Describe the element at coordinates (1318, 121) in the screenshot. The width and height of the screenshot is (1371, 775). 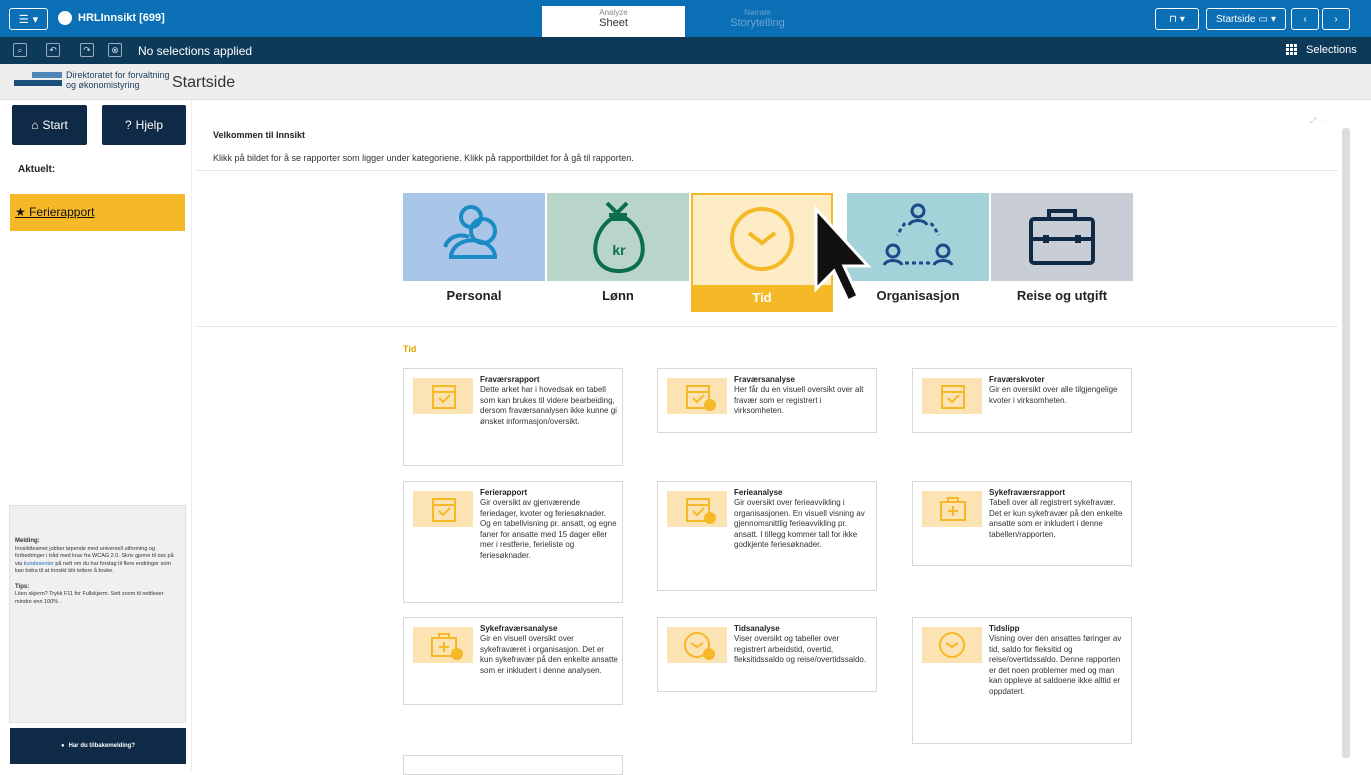
I see `expand-icon: ⤢ ⋯` at that location.